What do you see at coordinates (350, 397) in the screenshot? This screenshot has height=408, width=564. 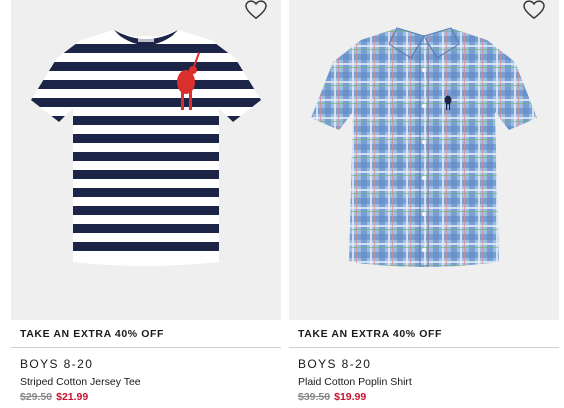 I see `sale-price: $19.99` at bounding box center [350, 397].